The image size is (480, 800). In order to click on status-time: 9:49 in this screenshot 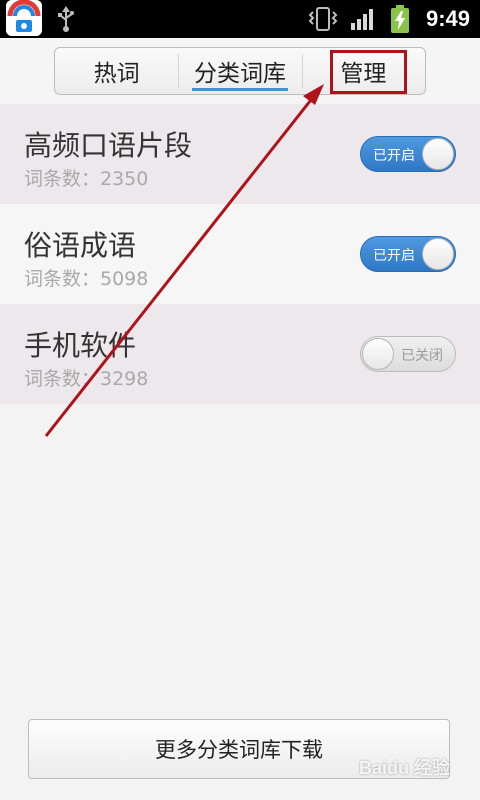, I will do `click(447, 18)`.